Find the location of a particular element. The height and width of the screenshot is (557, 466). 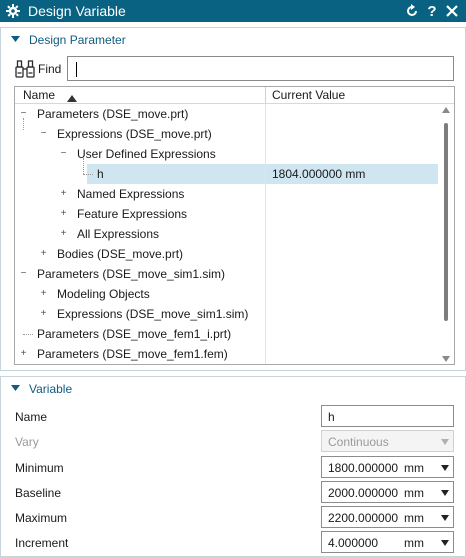

tree-row: − Parameters (DSE_move.prt) is located at coordinates (234, 114).